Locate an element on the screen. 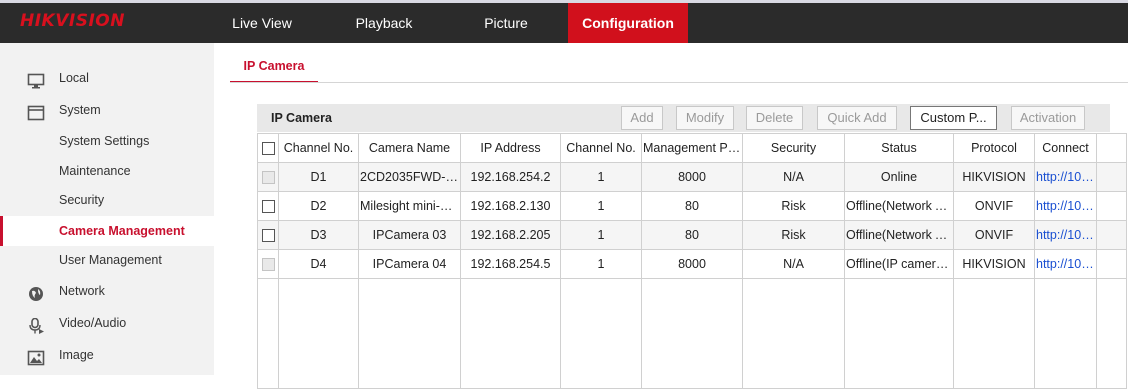  channel-cell: D3 is located at coordinates (318, 235).